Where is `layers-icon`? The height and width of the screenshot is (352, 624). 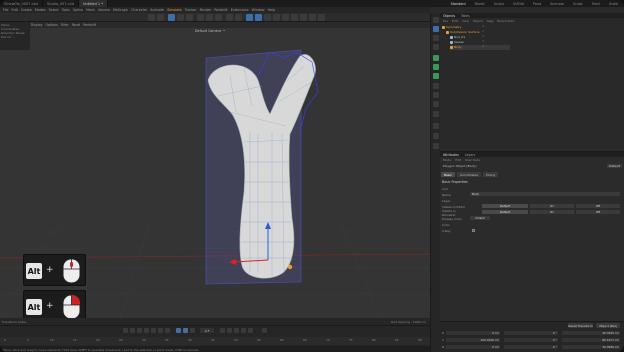 layers-icon is located at coordinates (436, 136).